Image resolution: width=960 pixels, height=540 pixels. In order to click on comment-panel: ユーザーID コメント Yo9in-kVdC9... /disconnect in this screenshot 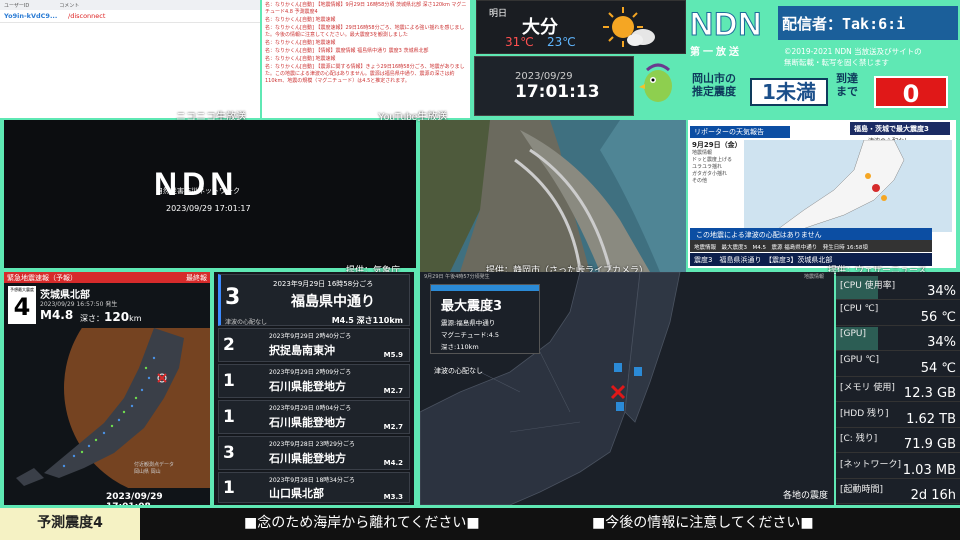, I will do `click(130, 59)`.